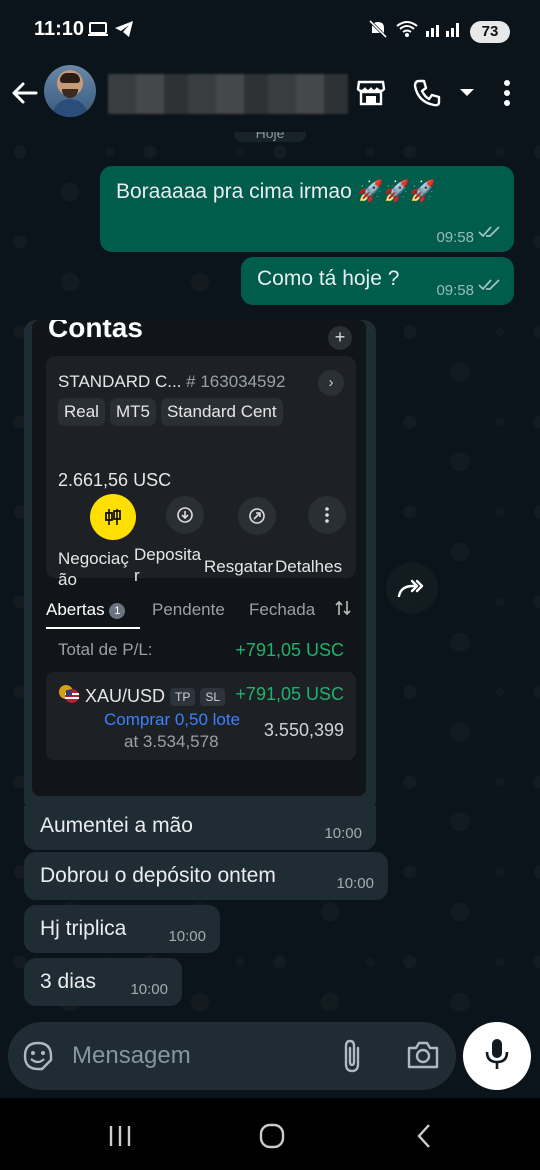 This screenshot has height=1170, width=540. Describe the element at coordinates (183, 696) in the screenshot. I see `tp-tag: TP` at that location.